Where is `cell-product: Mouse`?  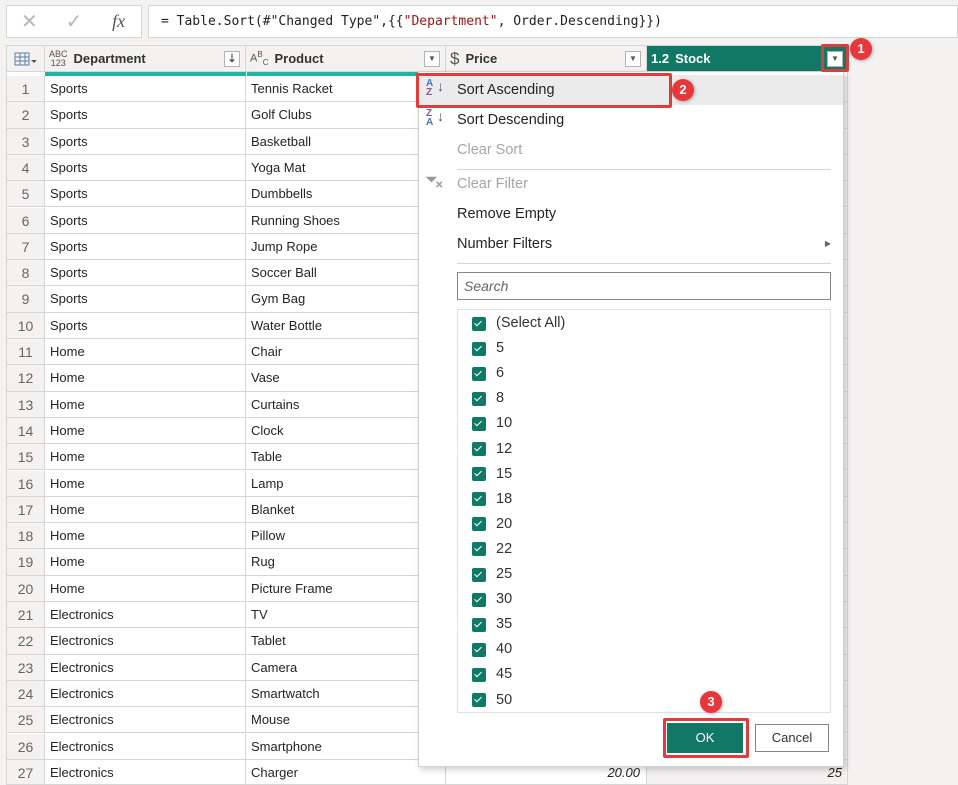
cell-product: Mouse is located at coordinates (346, 720).